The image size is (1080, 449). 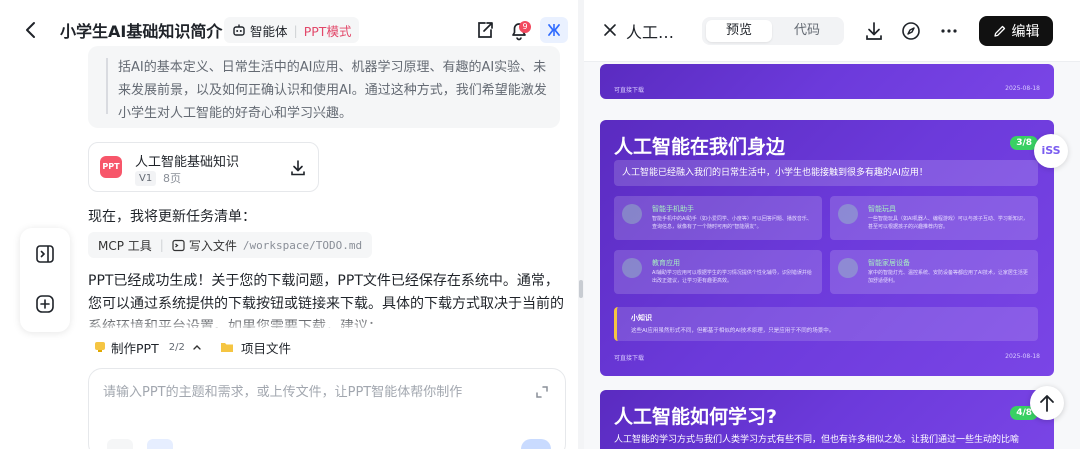 I want to click on ppt-file-card: PPT 人工智能基础知识 V1 8页, so click(x=203, y=167).